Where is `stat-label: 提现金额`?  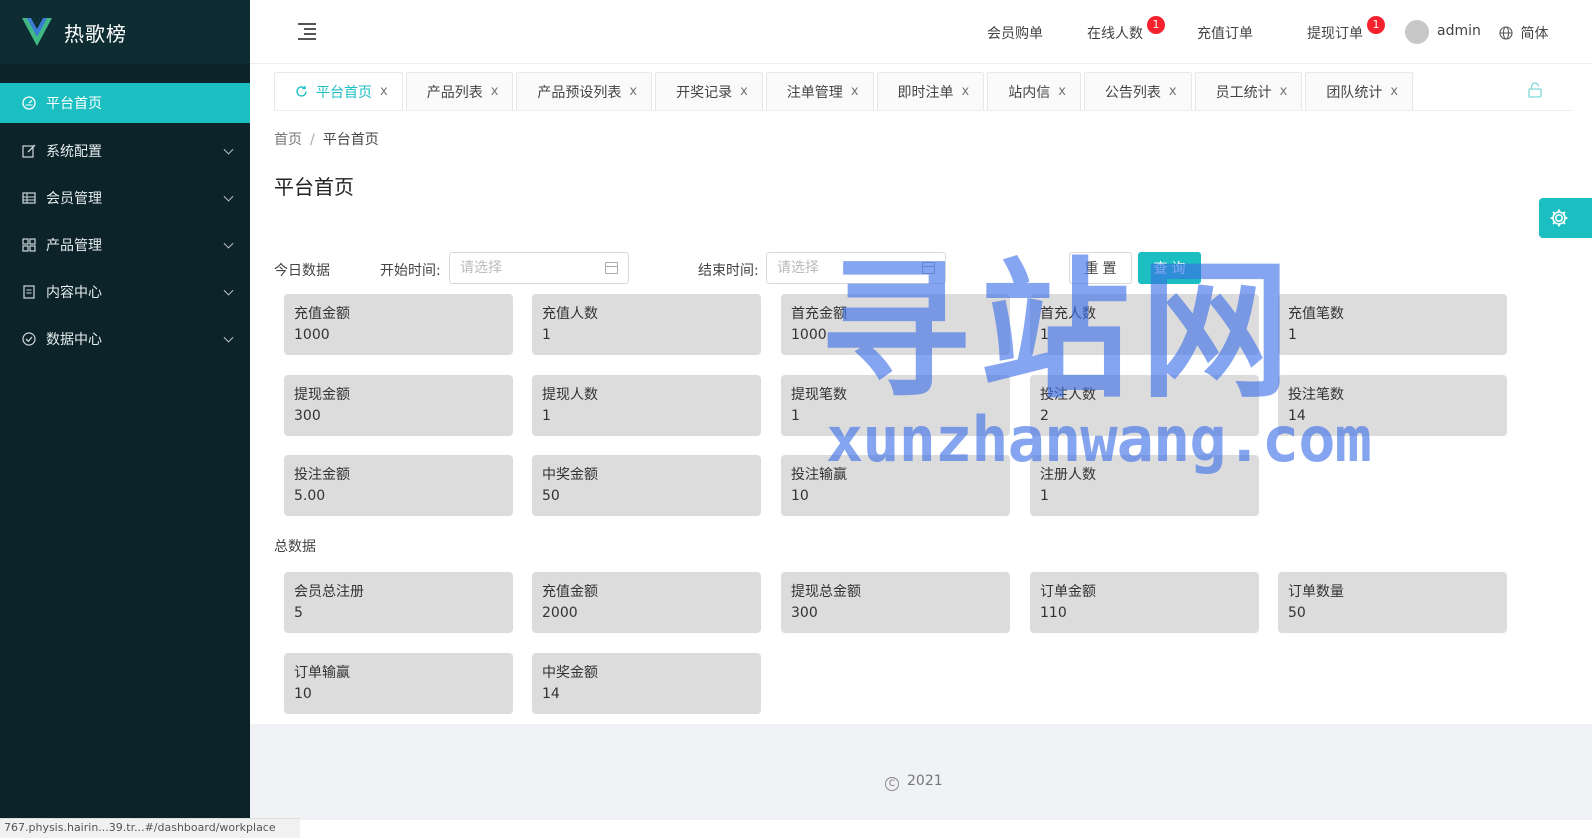
stat-label: 提现金额 is located at coordinates (322, 395).